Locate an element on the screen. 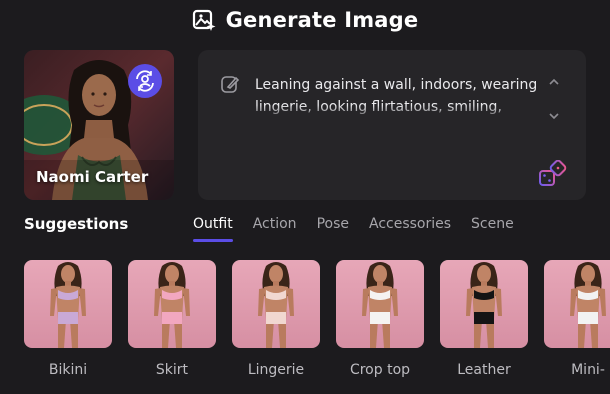  image-sparkle-icon is located at coordinates (204, 20).